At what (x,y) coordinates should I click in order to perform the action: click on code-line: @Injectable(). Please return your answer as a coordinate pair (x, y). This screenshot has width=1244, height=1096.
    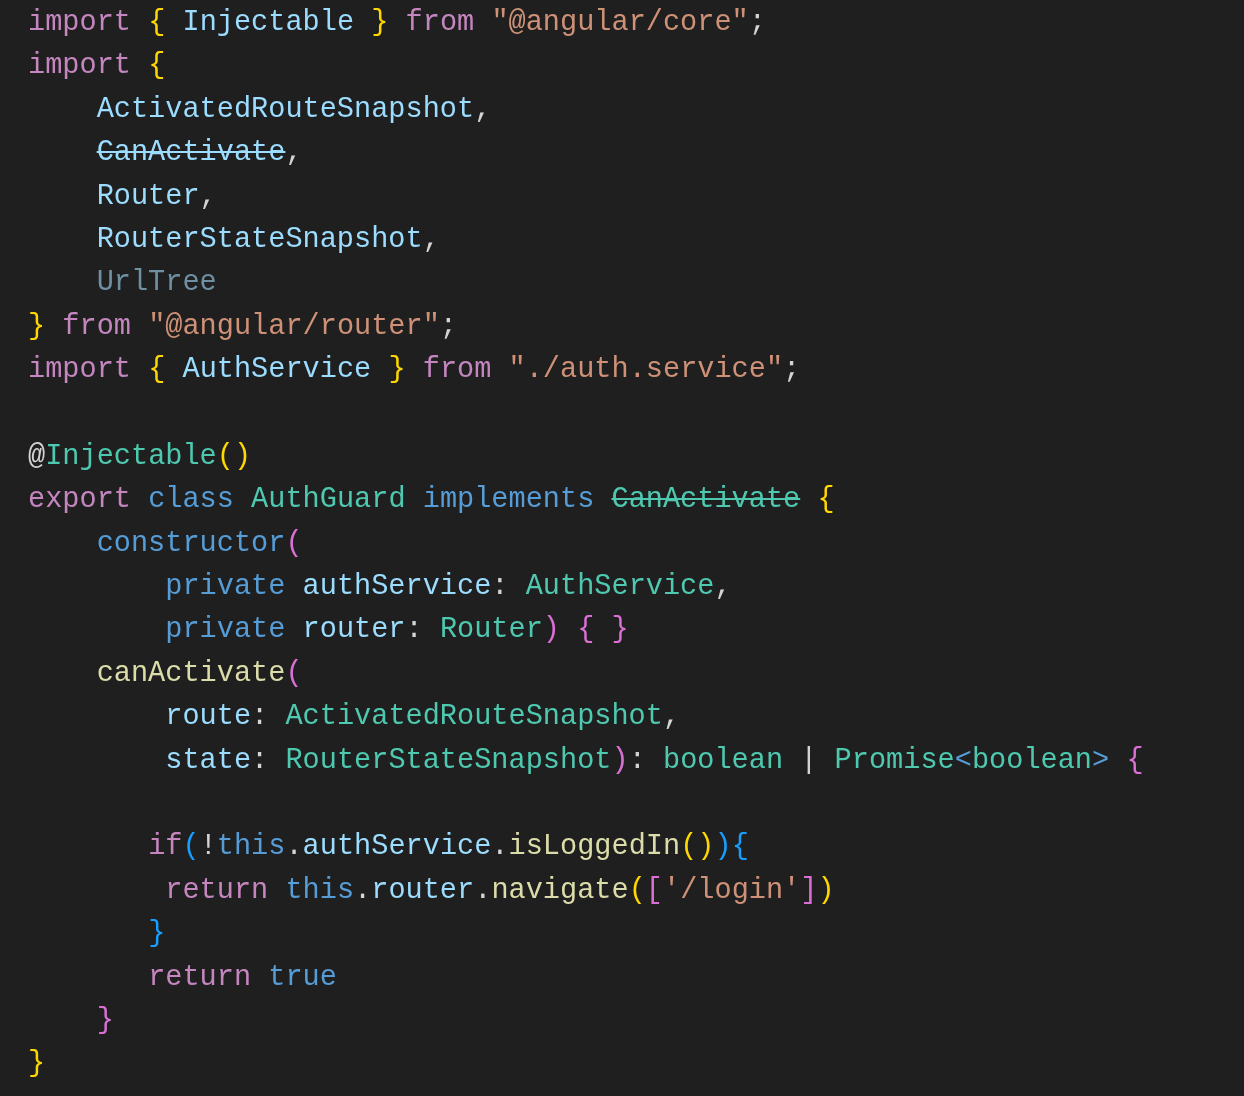
    Looking at the image, I should click on (140, 456).